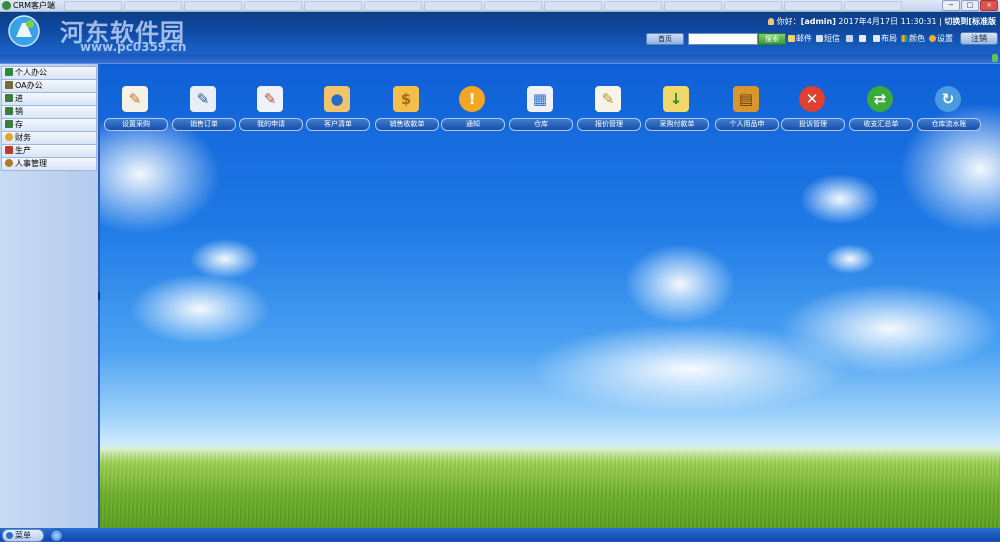  Describe the element at coordinates (9, 111) in the screenshot. I see `sales-icon` at that location.